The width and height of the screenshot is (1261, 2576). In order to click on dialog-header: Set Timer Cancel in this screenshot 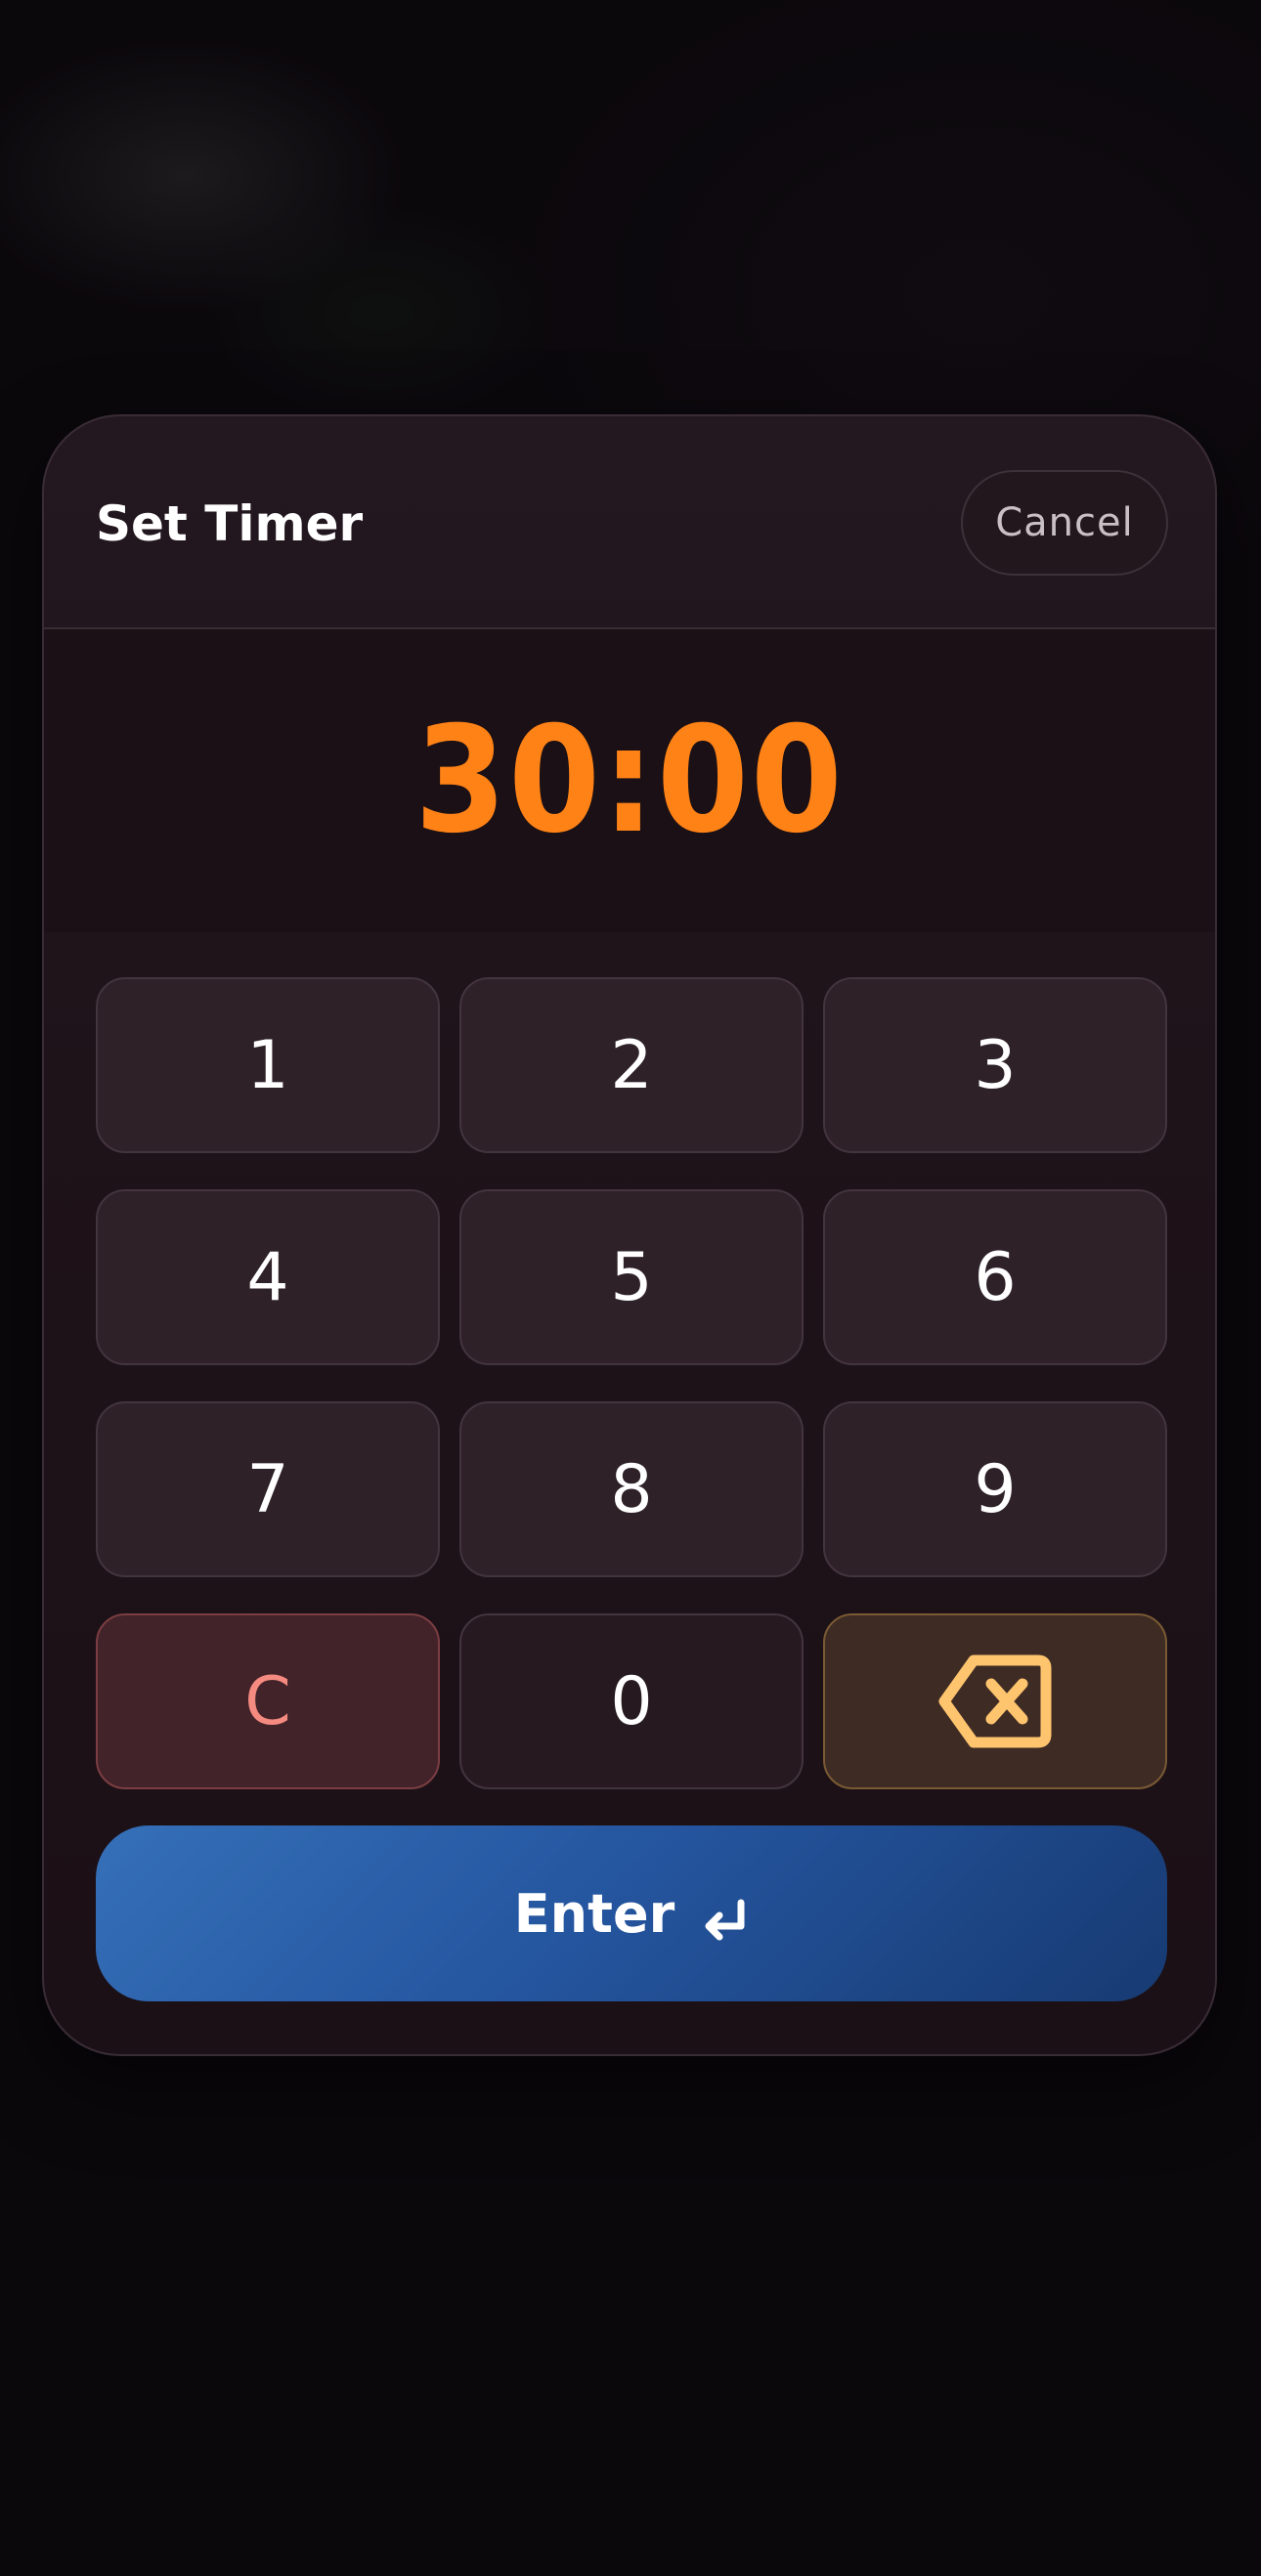, I will do `click(629, 522)`.